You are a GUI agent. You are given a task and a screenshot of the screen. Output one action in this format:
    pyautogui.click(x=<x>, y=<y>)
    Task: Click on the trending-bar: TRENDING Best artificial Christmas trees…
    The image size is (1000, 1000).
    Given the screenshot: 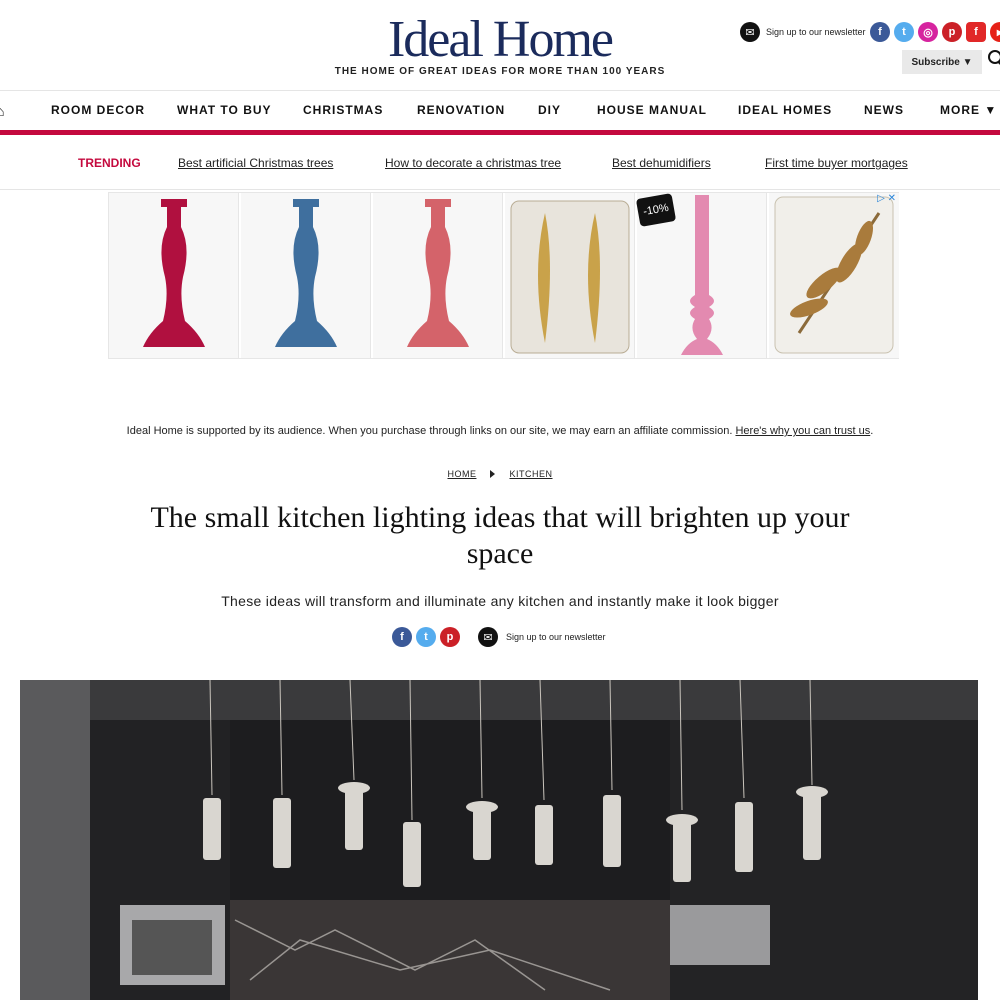 What is the action you would take?
    pyautogui.click(x=500, y=165)
    